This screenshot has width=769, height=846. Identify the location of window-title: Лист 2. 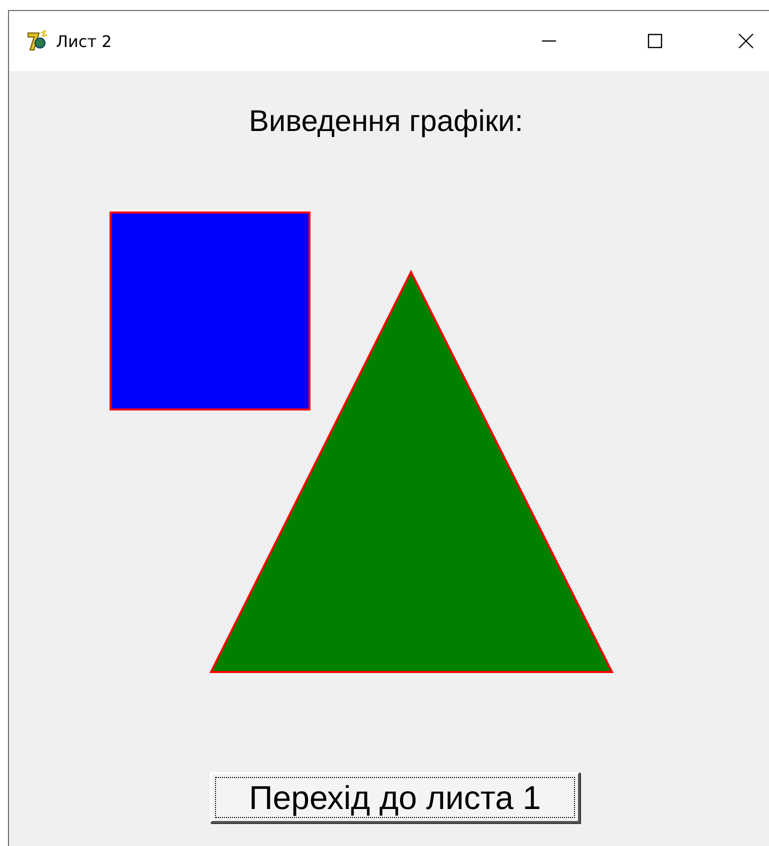
(84, 41).